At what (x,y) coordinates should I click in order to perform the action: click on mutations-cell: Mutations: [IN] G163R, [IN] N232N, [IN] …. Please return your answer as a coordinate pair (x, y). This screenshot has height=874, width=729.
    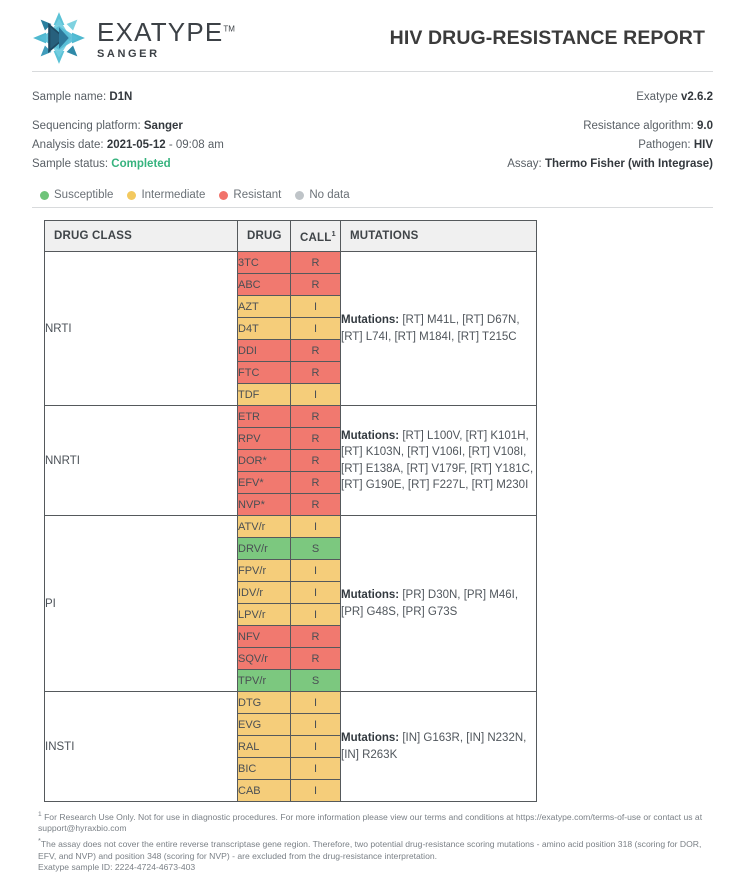
    Looking at the image, I should click on (438, 746).